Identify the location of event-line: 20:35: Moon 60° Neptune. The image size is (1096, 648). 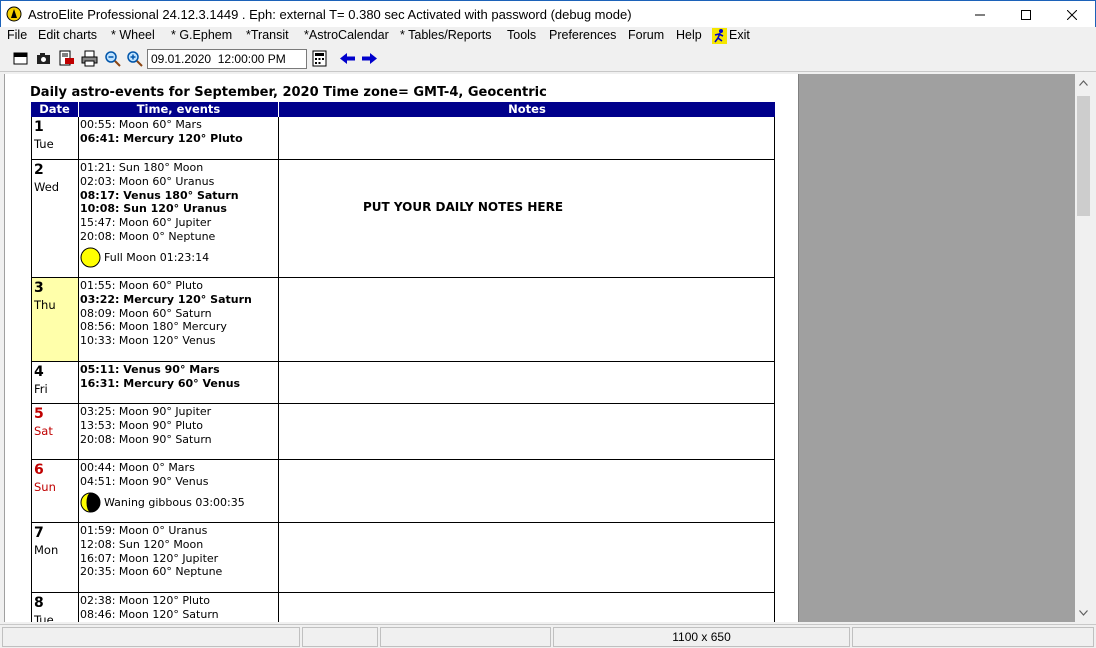
(151, 572).